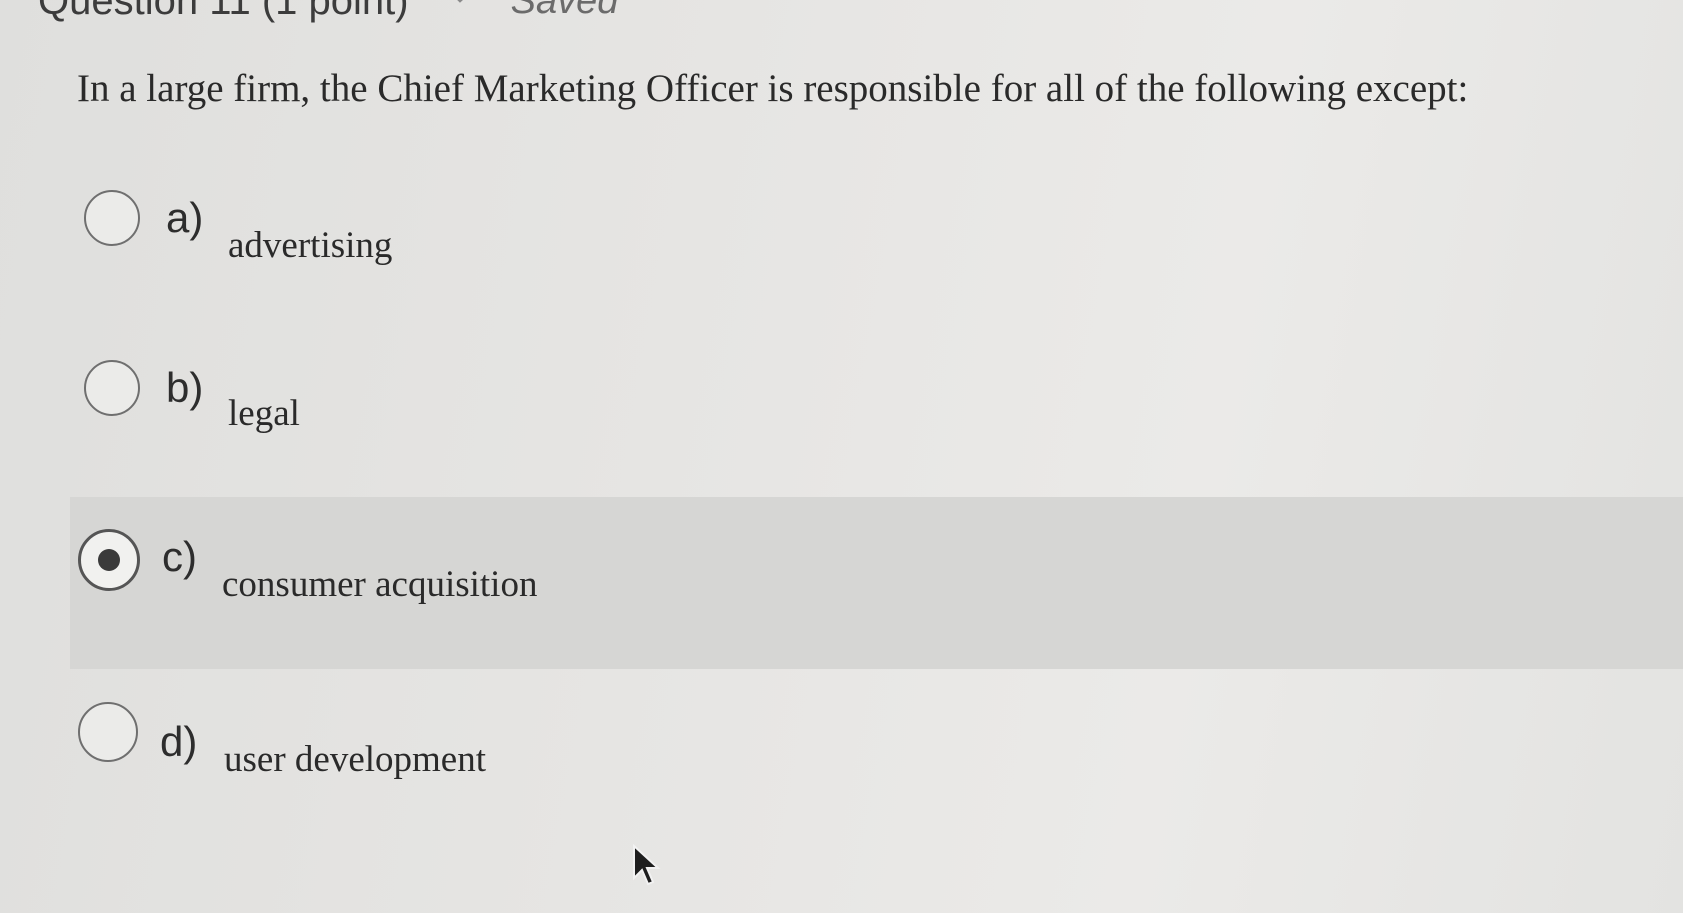 This screenshot has width=1683, height=913. Describe the element at coordinates (647, 865) in the screenshot. I see `mouse-pointer-icon` at that location.